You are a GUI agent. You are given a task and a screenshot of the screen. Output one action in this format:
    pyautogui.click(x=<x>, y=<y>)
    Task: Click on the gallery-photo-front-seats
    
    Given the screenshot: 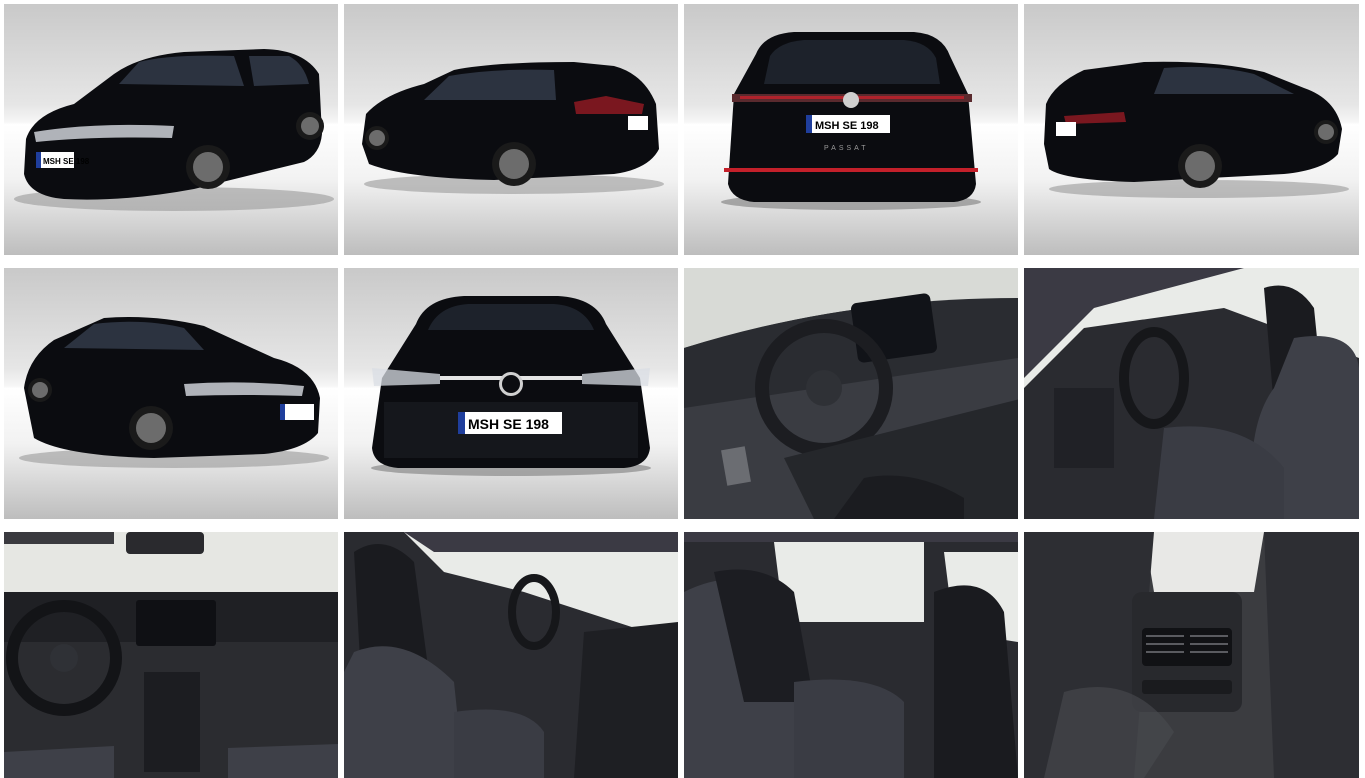 What is the action you would take?
    pyautogui.click(x=511, y=655)
    